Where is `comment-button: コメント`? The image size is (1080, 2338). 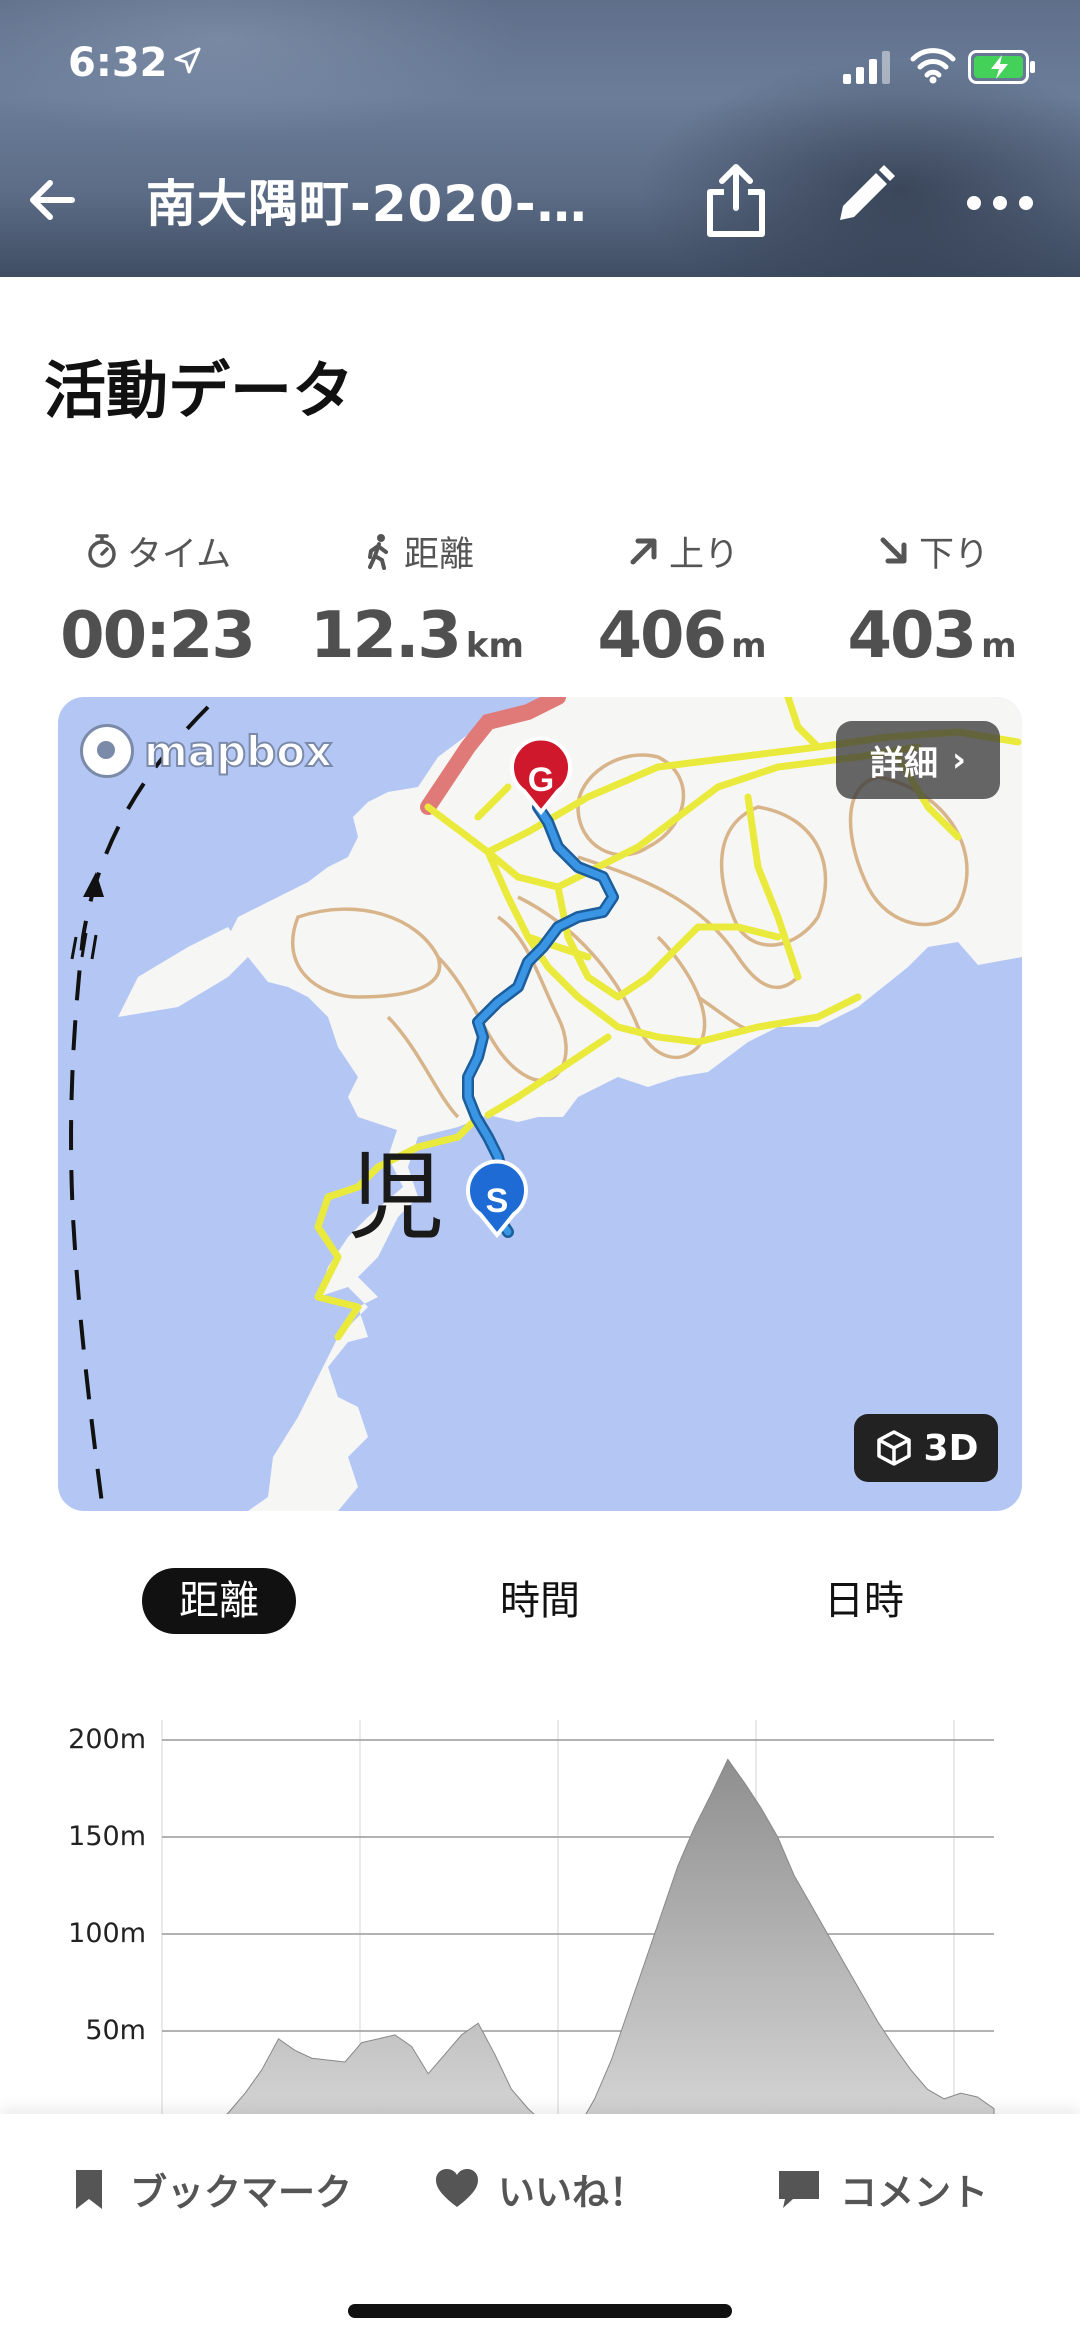 comment-button: コメント is located at coordinates (882, 2189).